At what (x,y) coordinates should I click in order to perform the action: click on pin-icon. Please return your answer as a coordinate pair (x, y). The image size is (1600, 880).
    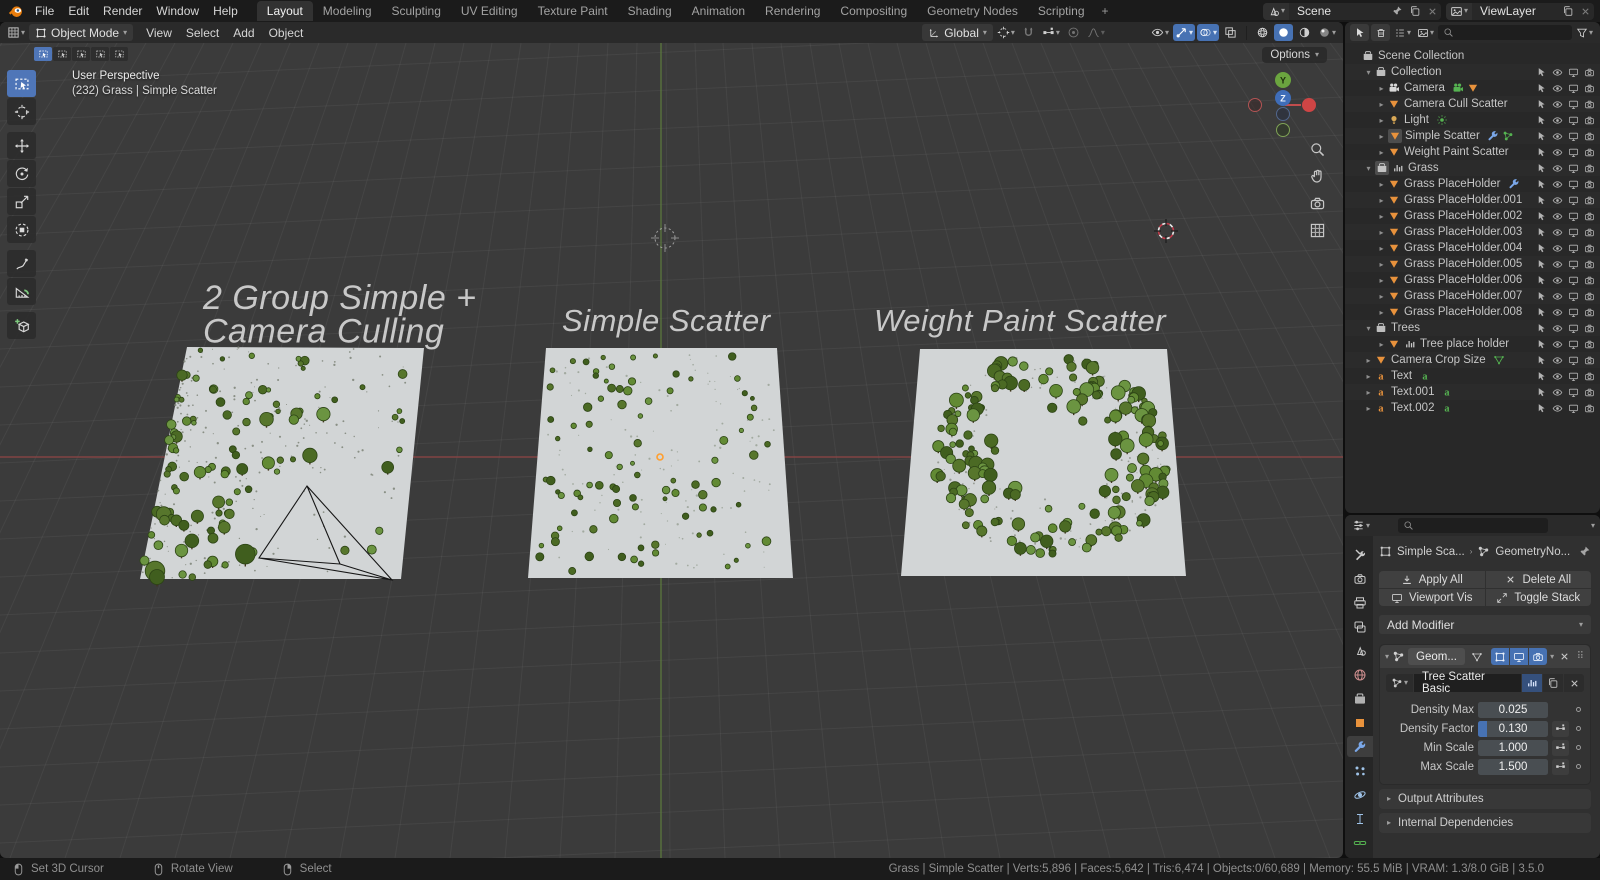
    Looking at the image, I should click on (1584, 551).